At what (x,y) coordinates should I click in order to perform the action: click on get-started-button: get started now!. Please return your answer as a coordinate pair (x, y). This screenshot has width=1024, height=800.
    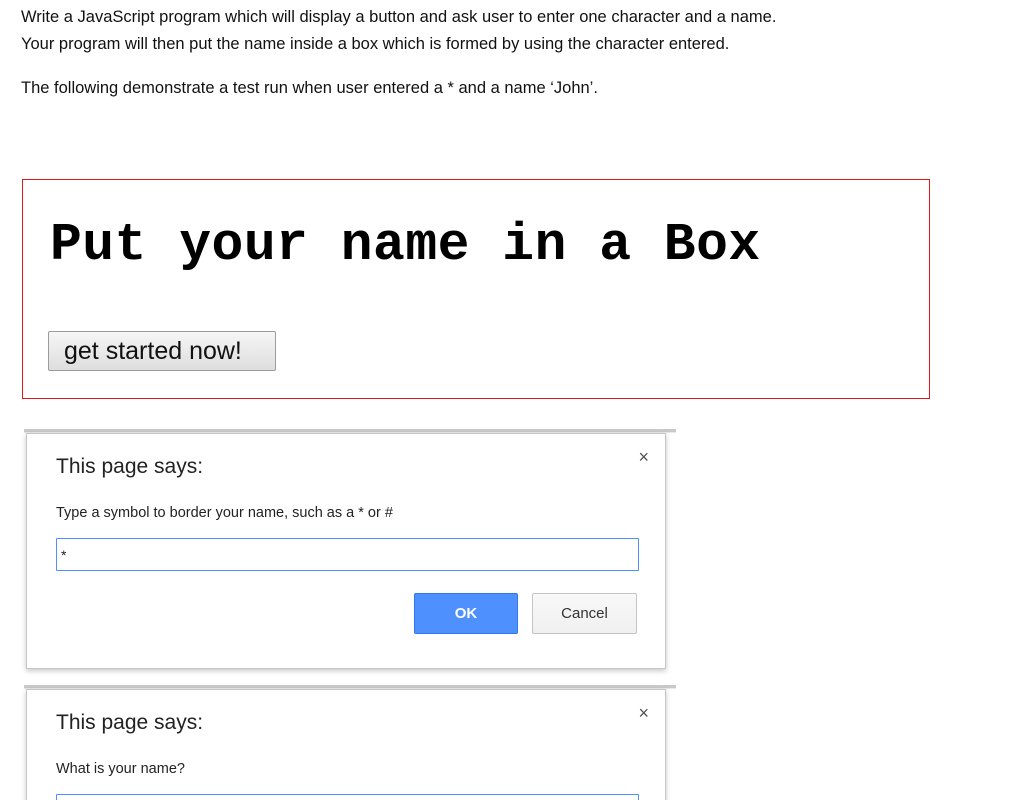
    Looking at the image, I should click on (162, 351).